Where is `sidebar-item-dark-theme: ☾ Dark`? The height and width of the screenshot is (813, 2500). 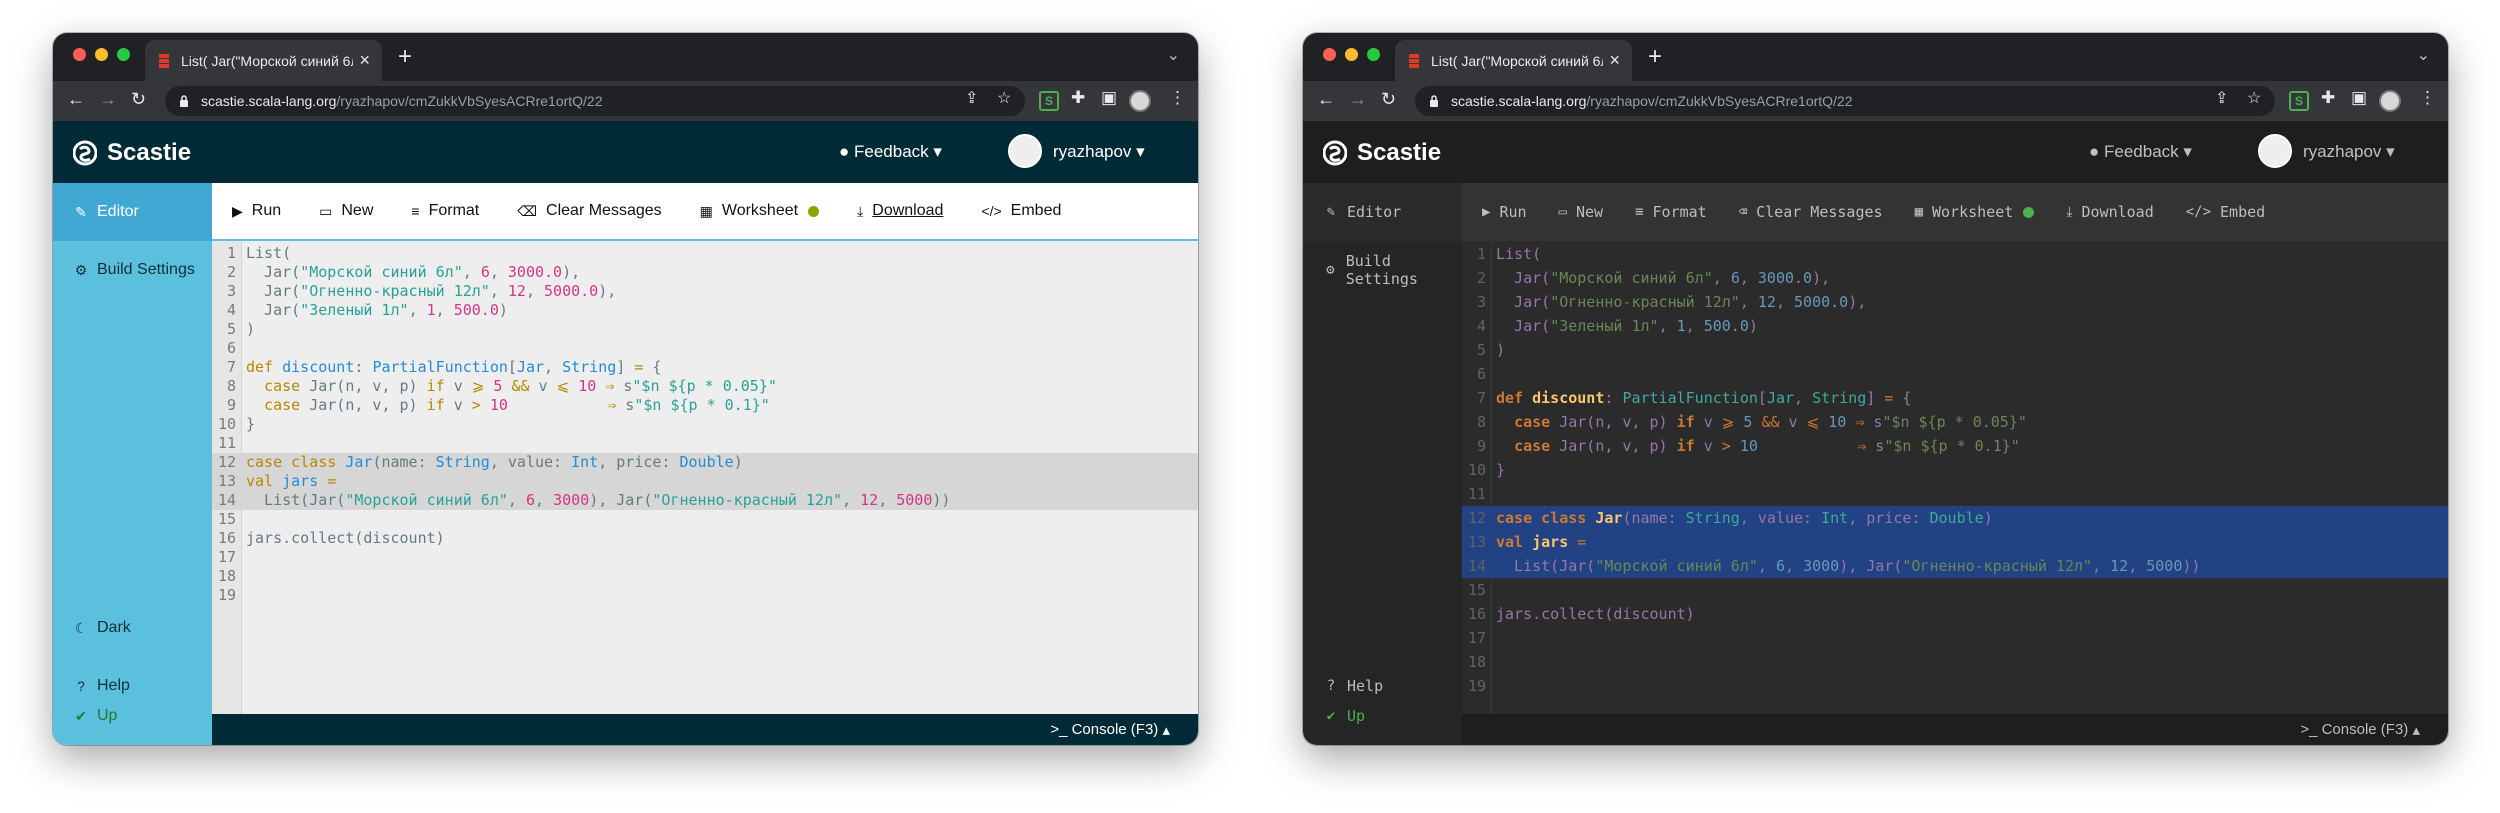
sidebar-item-dark-theme: ☾ Dark is located at coordinates (132, 628).